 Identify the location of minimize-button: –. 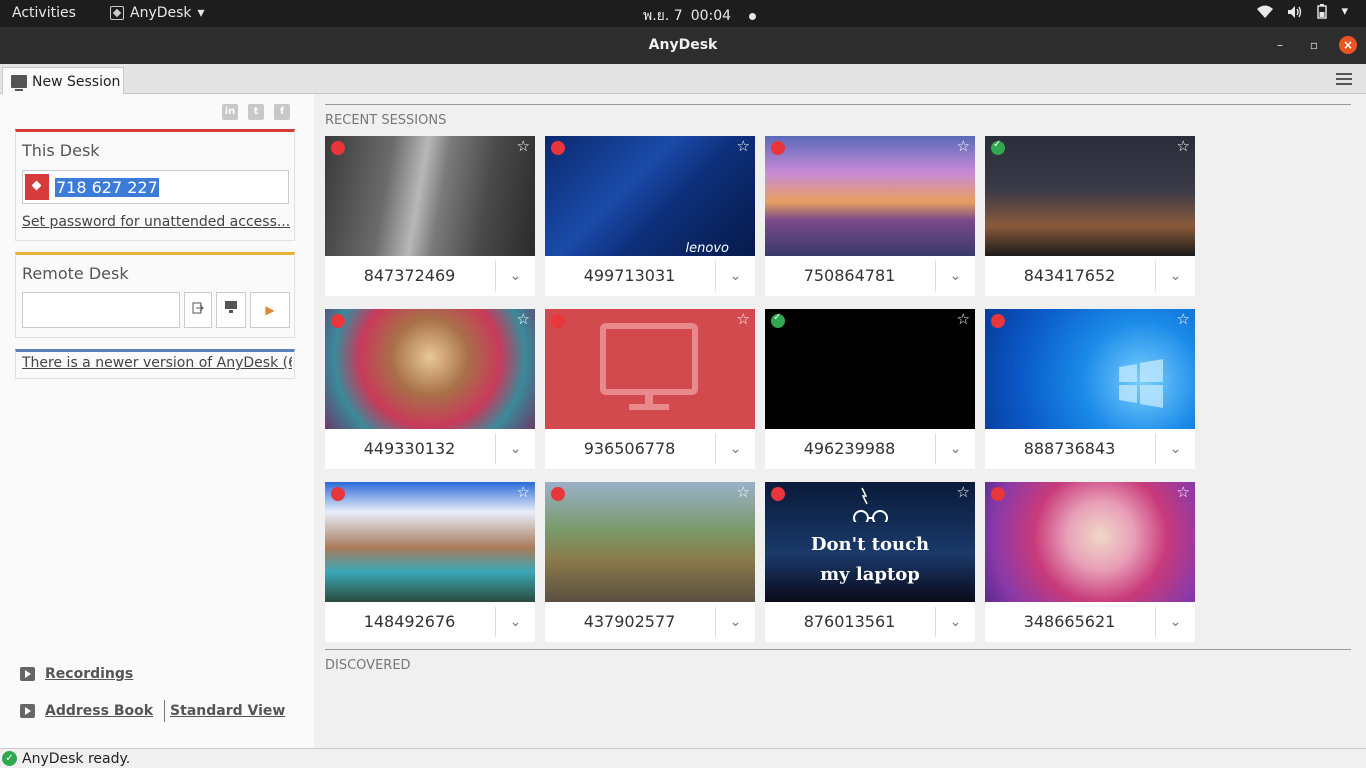
(1280, 45).